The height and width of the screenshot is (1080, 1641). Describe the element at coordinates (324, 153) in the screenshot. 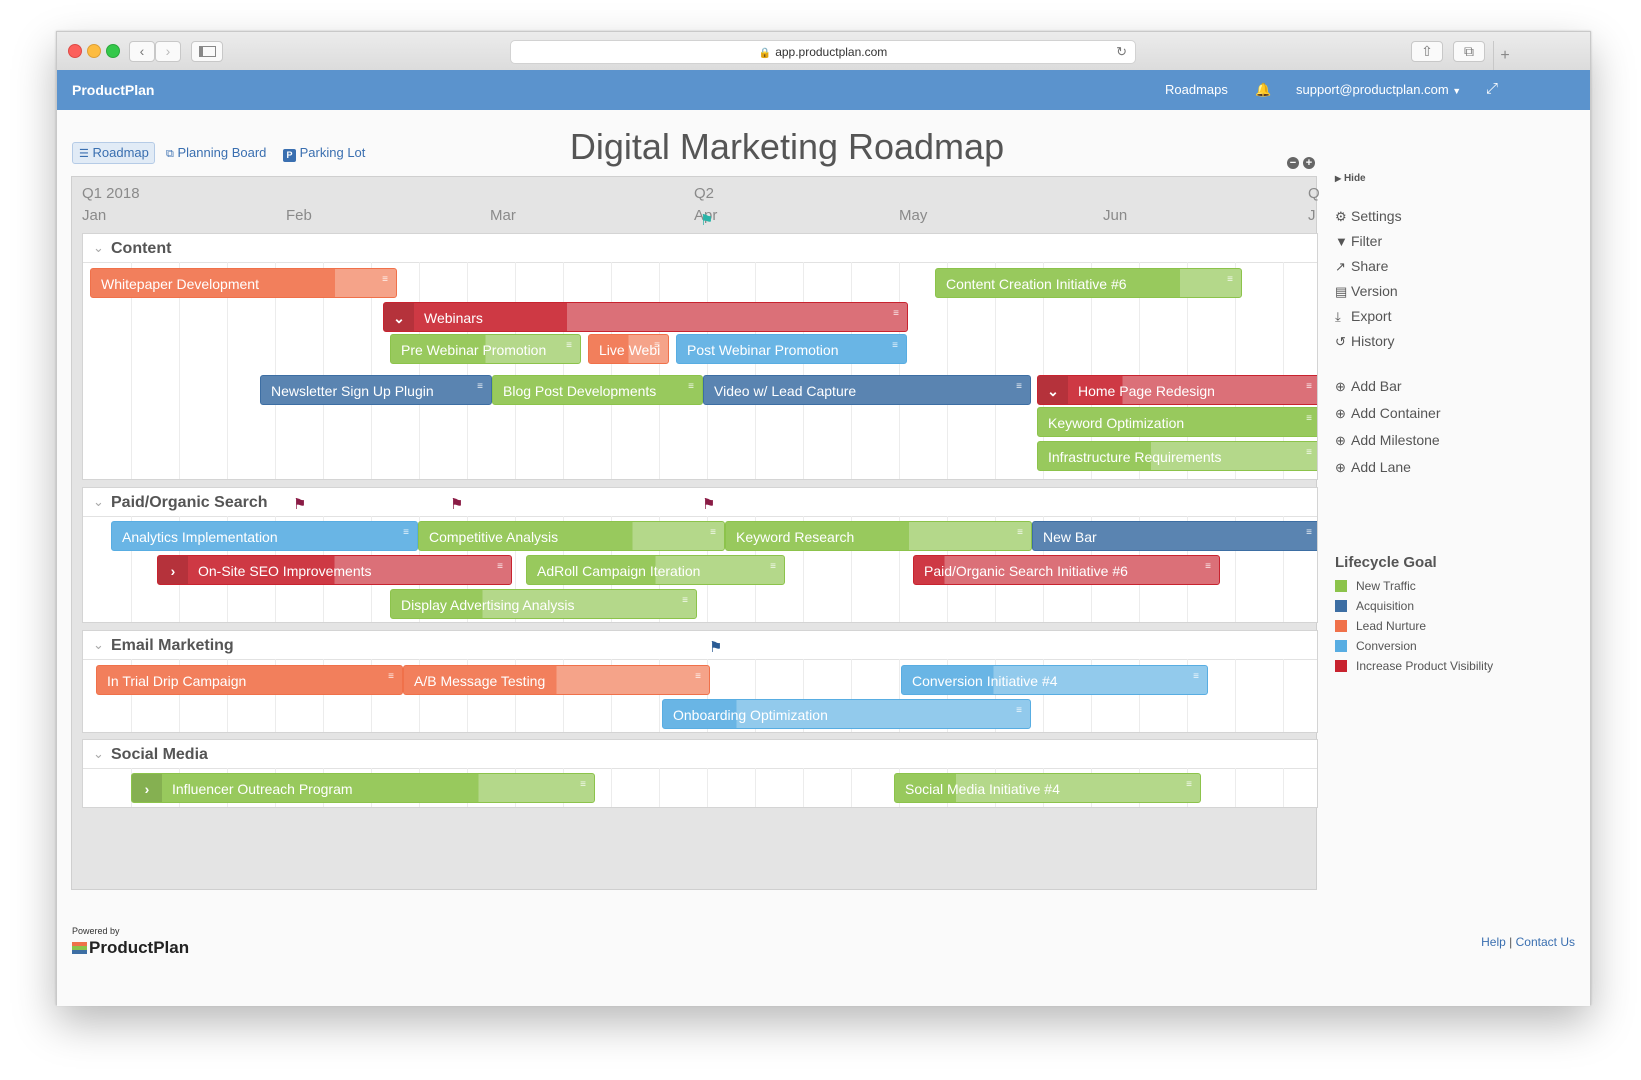

I see `tab-parking-lot: P Parking Lot` at that location.